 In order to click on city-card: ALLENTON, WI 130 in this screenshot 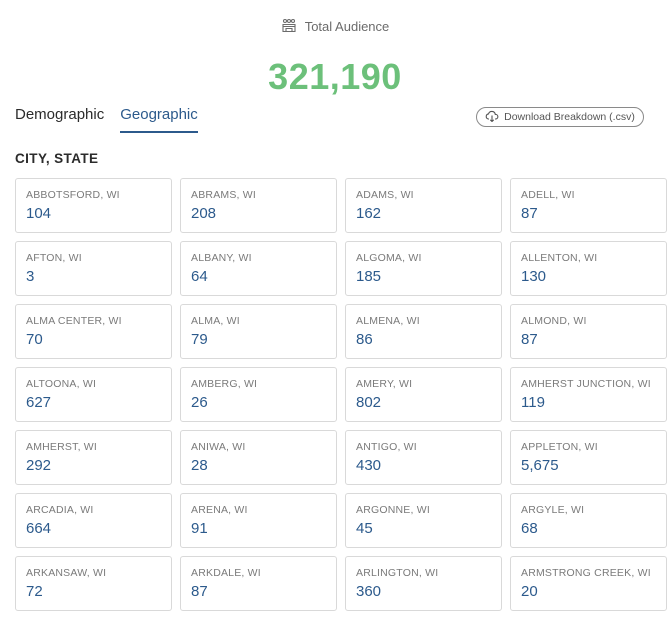, I will do `click(588, 268)`.